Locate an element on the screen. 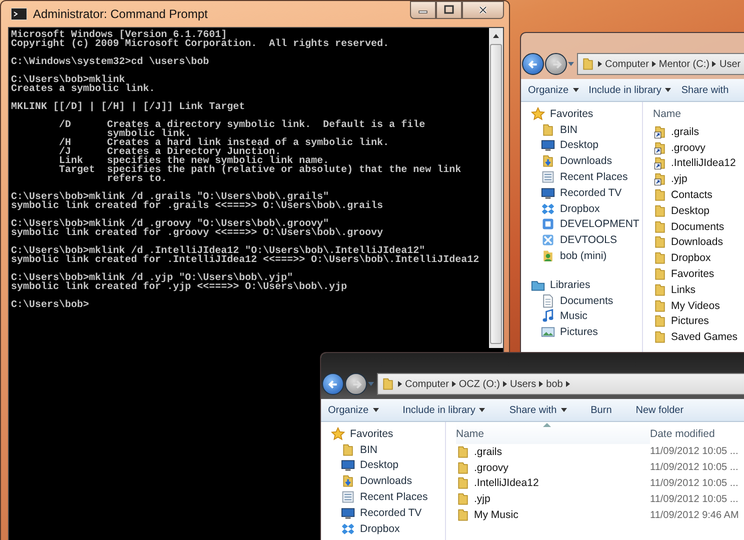 The height and width of the screenshot is (540, 744). file-row: .grails is located at coordinates (698, 132).